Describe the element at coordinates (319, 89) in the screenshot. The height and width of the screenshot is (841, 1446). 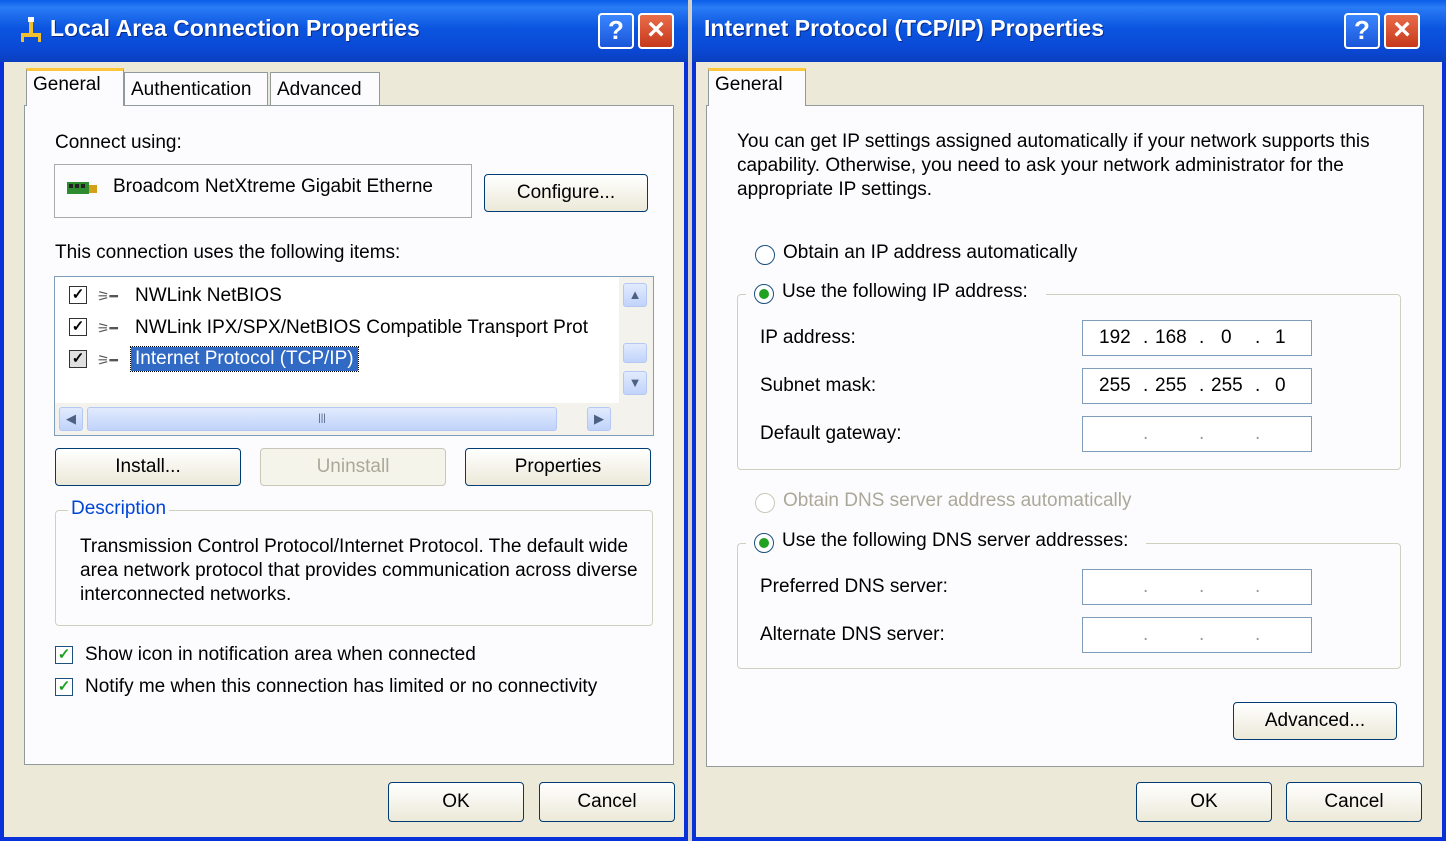
I see `tab-advanced-label: Advanced` at that location.